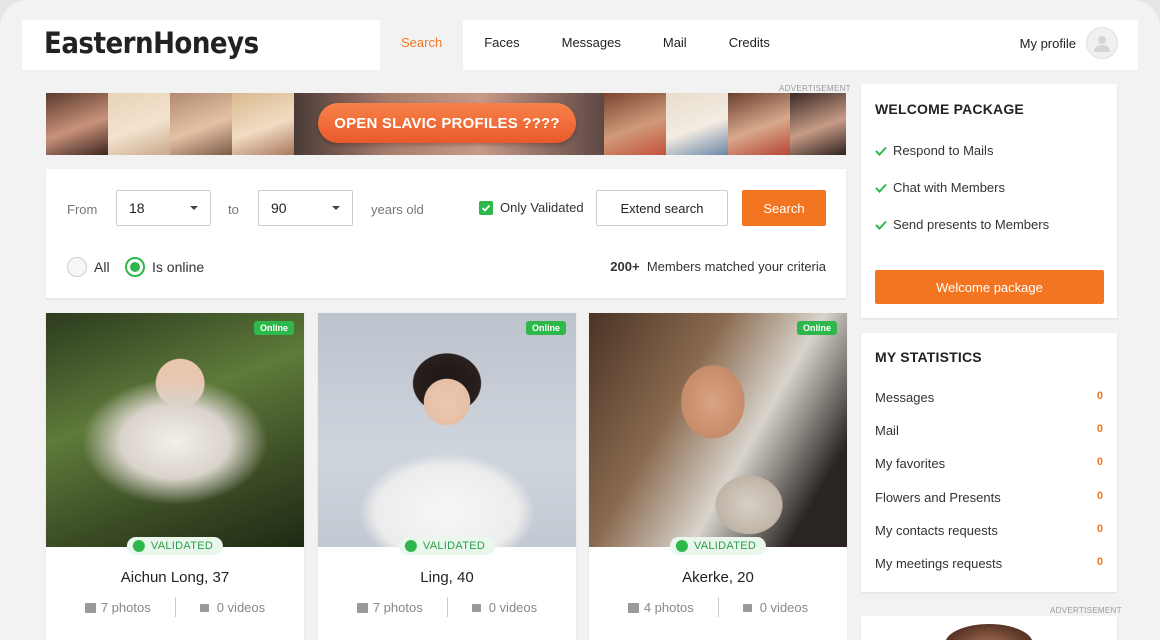 This screenshot has height=640, width=1160. Describe the element at coordinates (1047, 43) in the screenshot. I see `my-profile-label: My profile` at that location.